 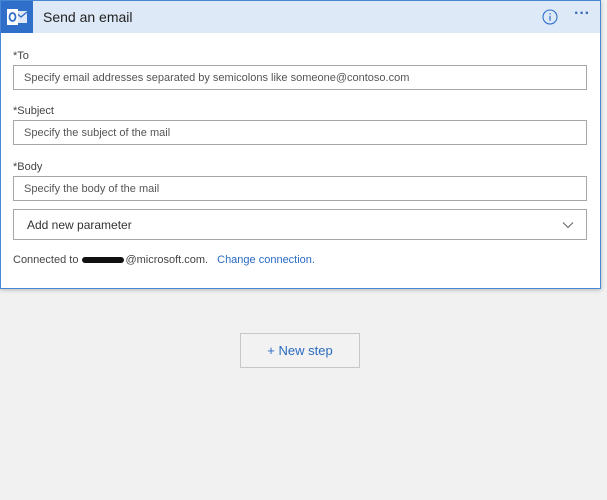 What do you see at coordinates (300, 350) in the screenshot?
I see `new-step-button: + New step` at bounding box center [300, 350].